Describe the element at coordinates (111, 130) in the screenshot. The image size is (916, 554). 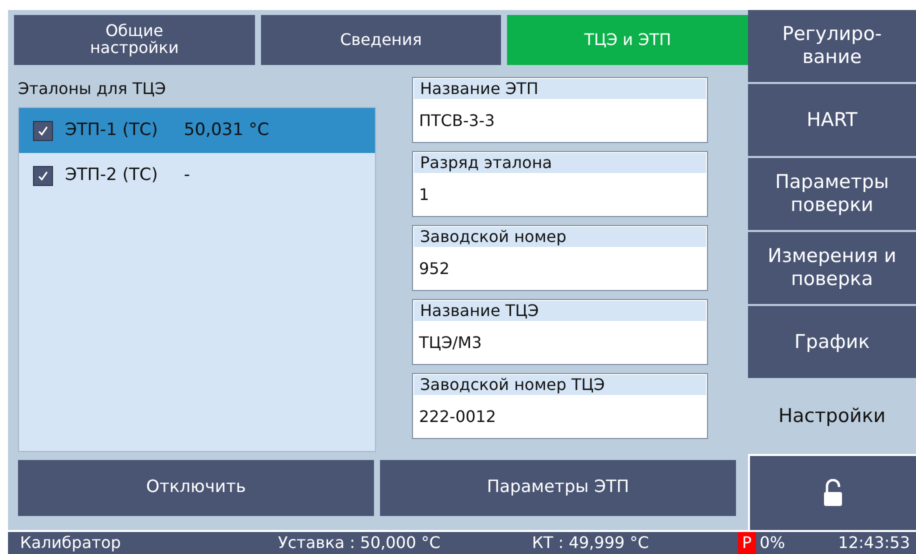
I see `item-label: ЭТП-1 (ТС)` at that location.